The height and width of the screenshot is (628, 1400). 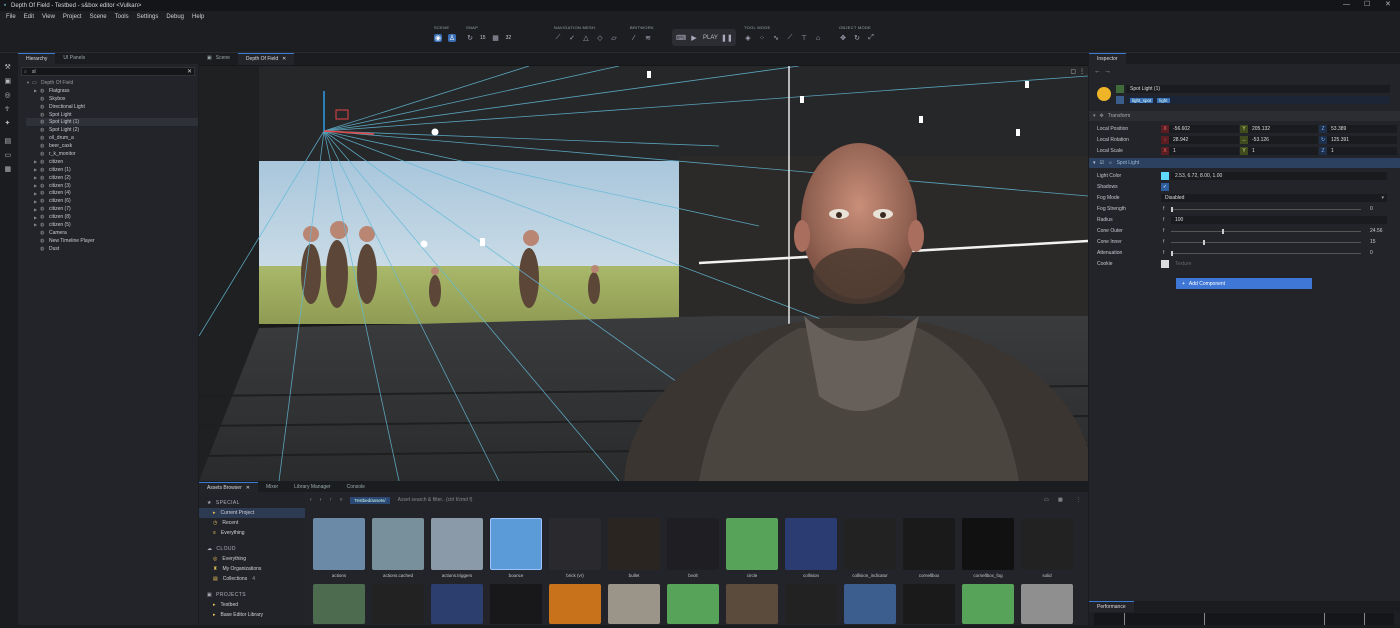 What do you see at coordinates (452, 38) in the screenshot?
I see `local-space-icon: ♙` at bounding box center [452, 38].